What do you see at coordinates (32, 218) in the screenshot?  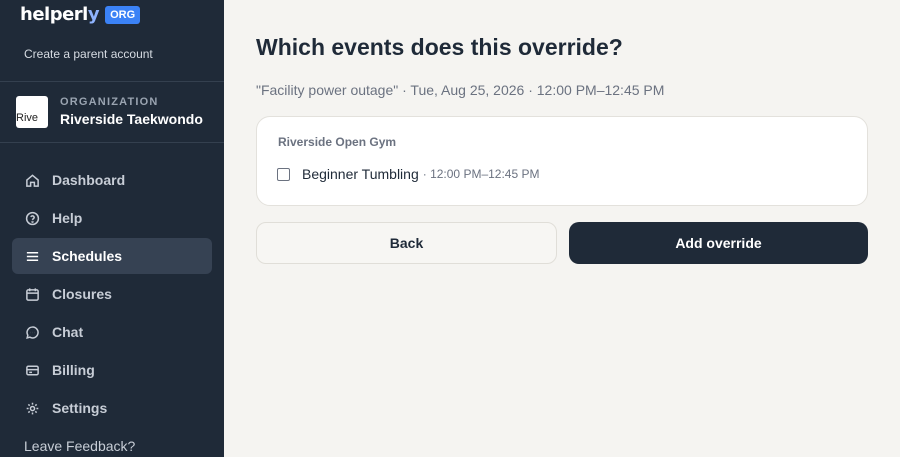 I see `help-icon` at bounding box center [32, 218].